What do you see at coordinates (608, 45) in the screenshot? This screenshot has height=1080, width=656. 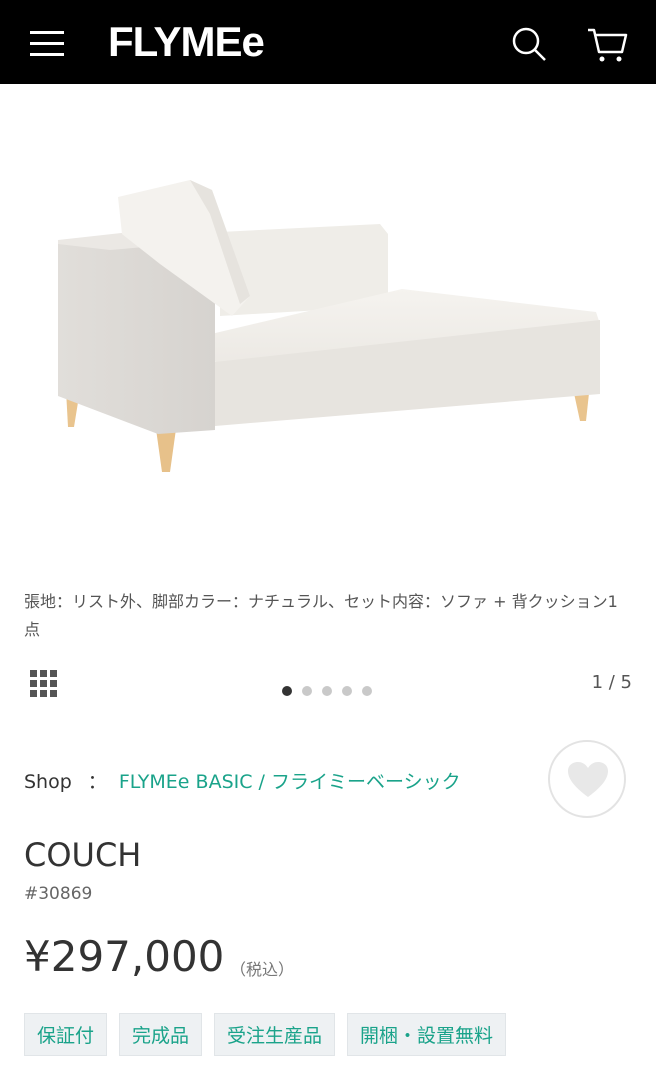 I see `cart-icon` at bounding box center [608, 45].